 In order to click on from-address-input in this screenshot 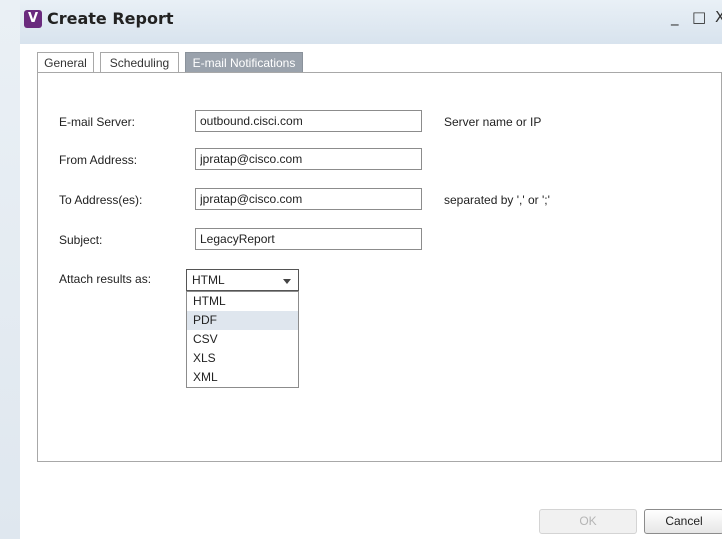, I will do `click(308, 159)`.